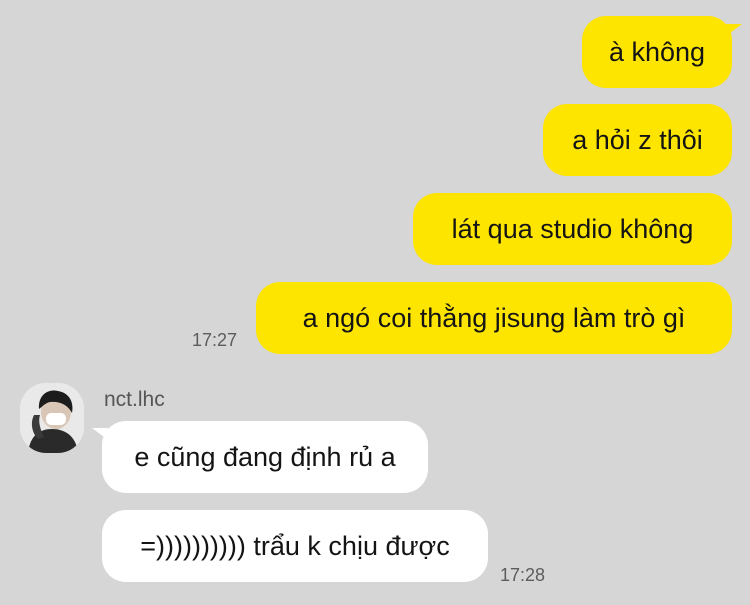 This screenshot has width=750, height=605. I want to click on incoming-timestamp: 17:28, so click(523, 575).